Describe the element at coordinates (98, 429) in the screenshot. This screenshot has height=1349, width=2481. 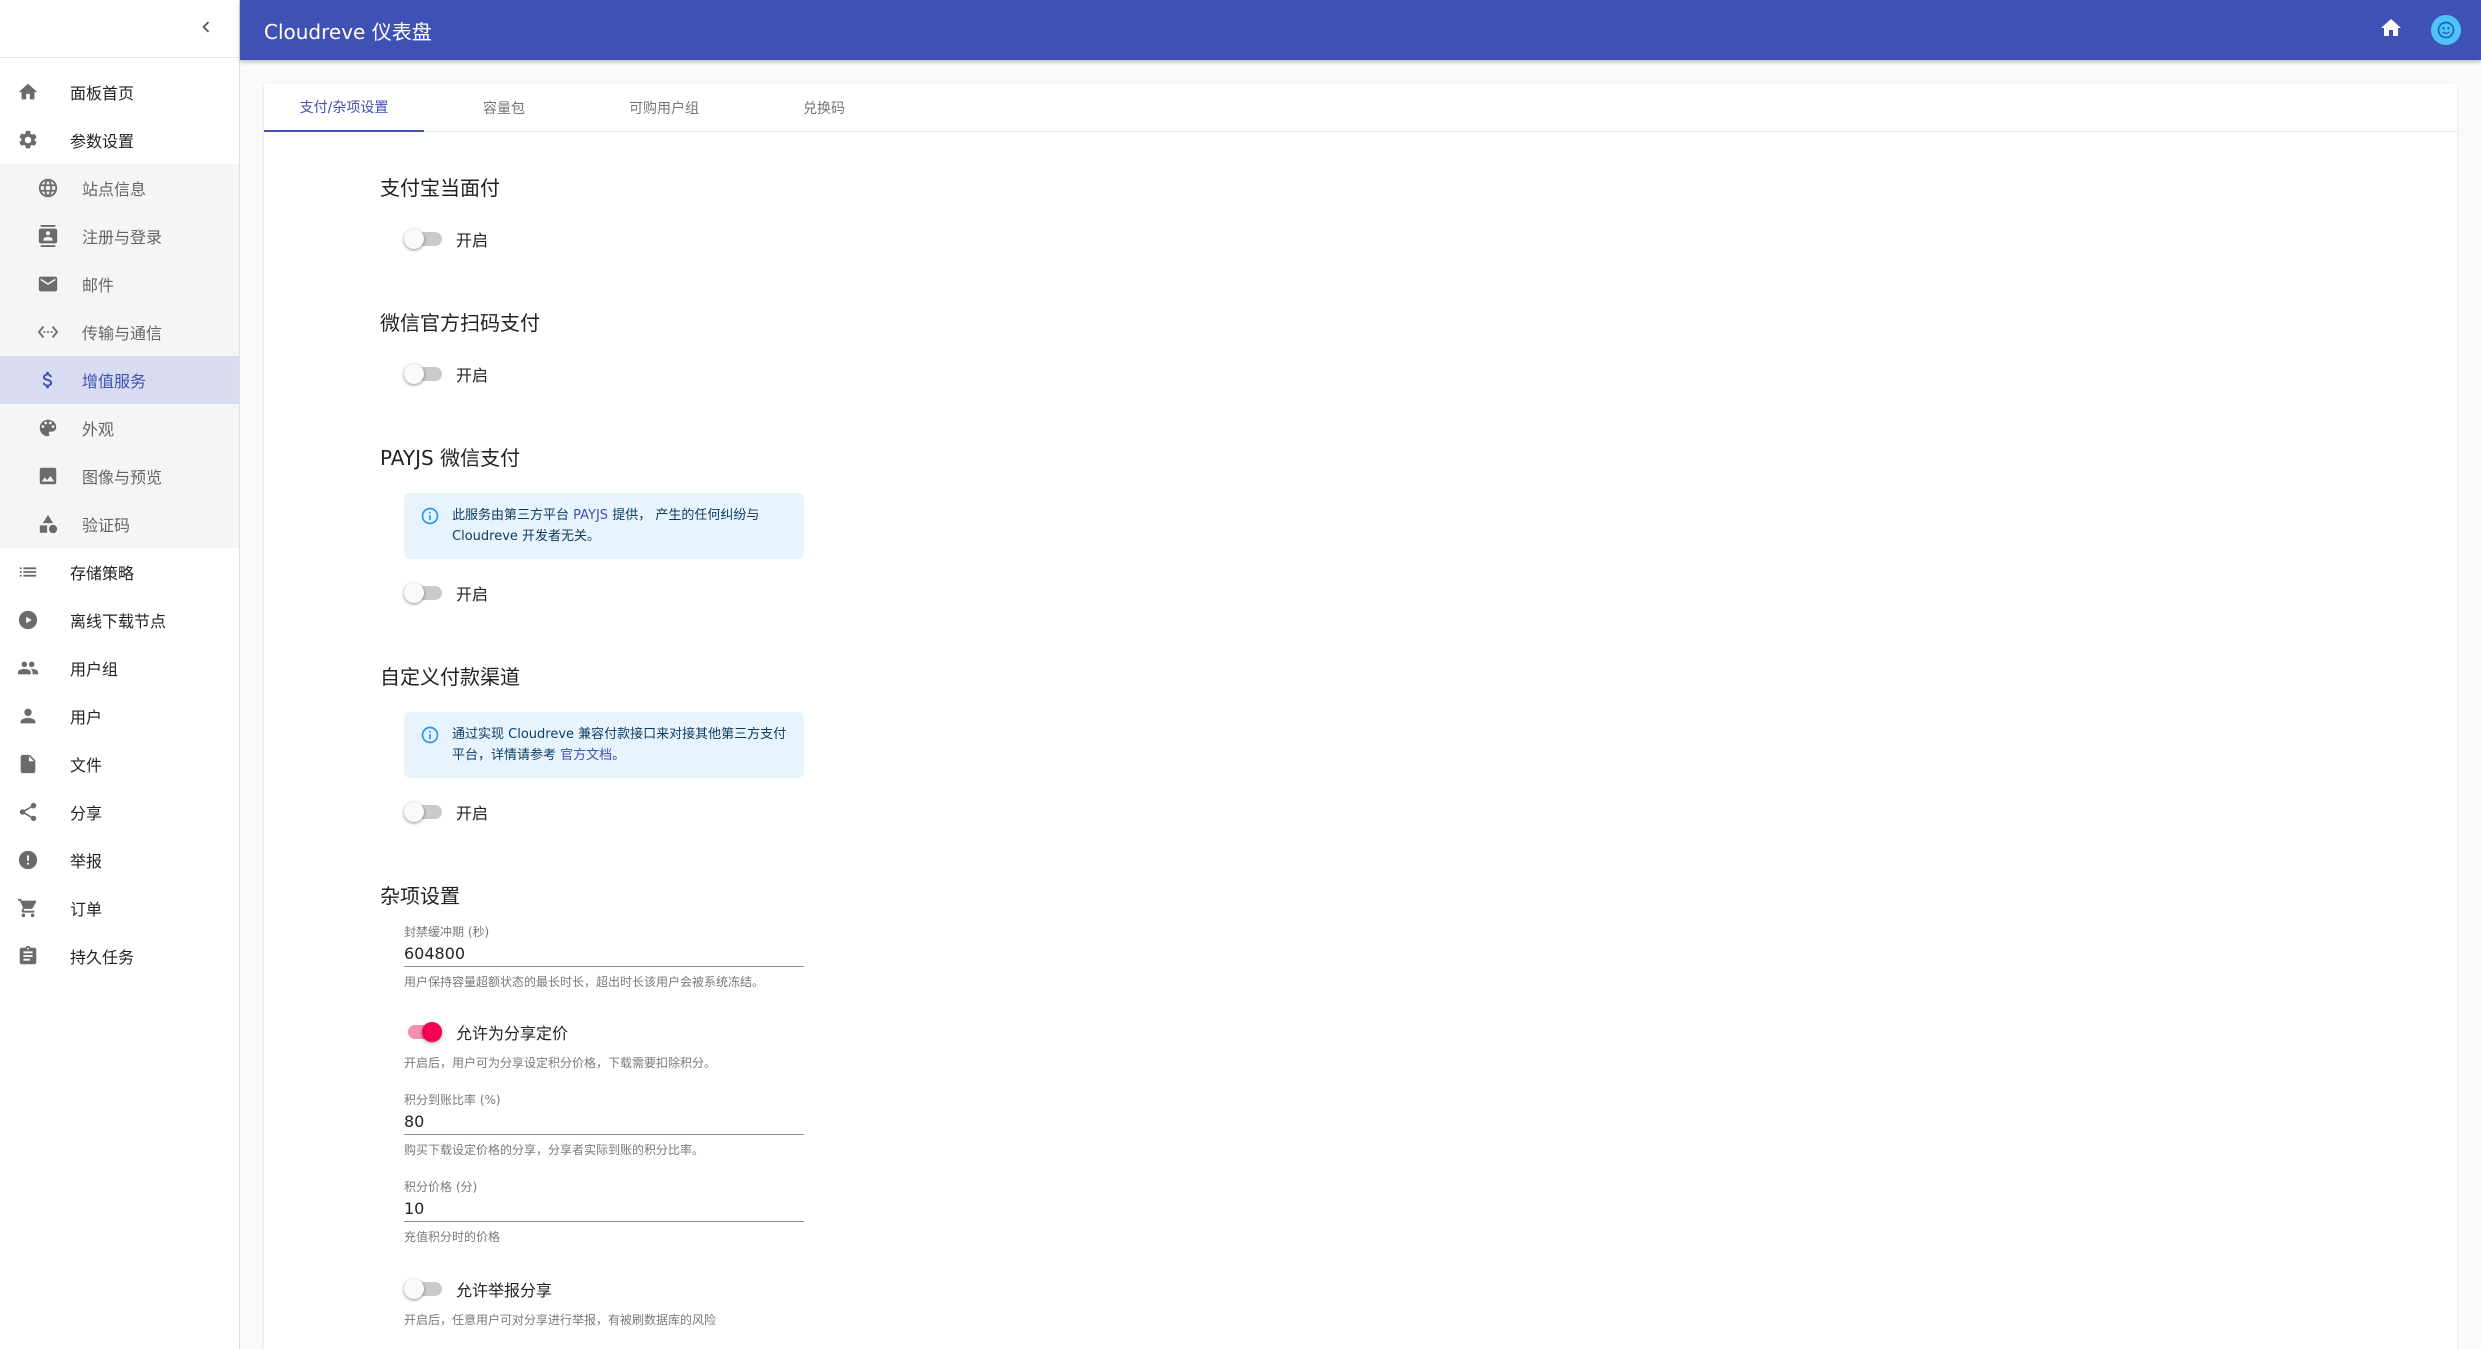
I see `sidebar-item-label: 外观` at that location.